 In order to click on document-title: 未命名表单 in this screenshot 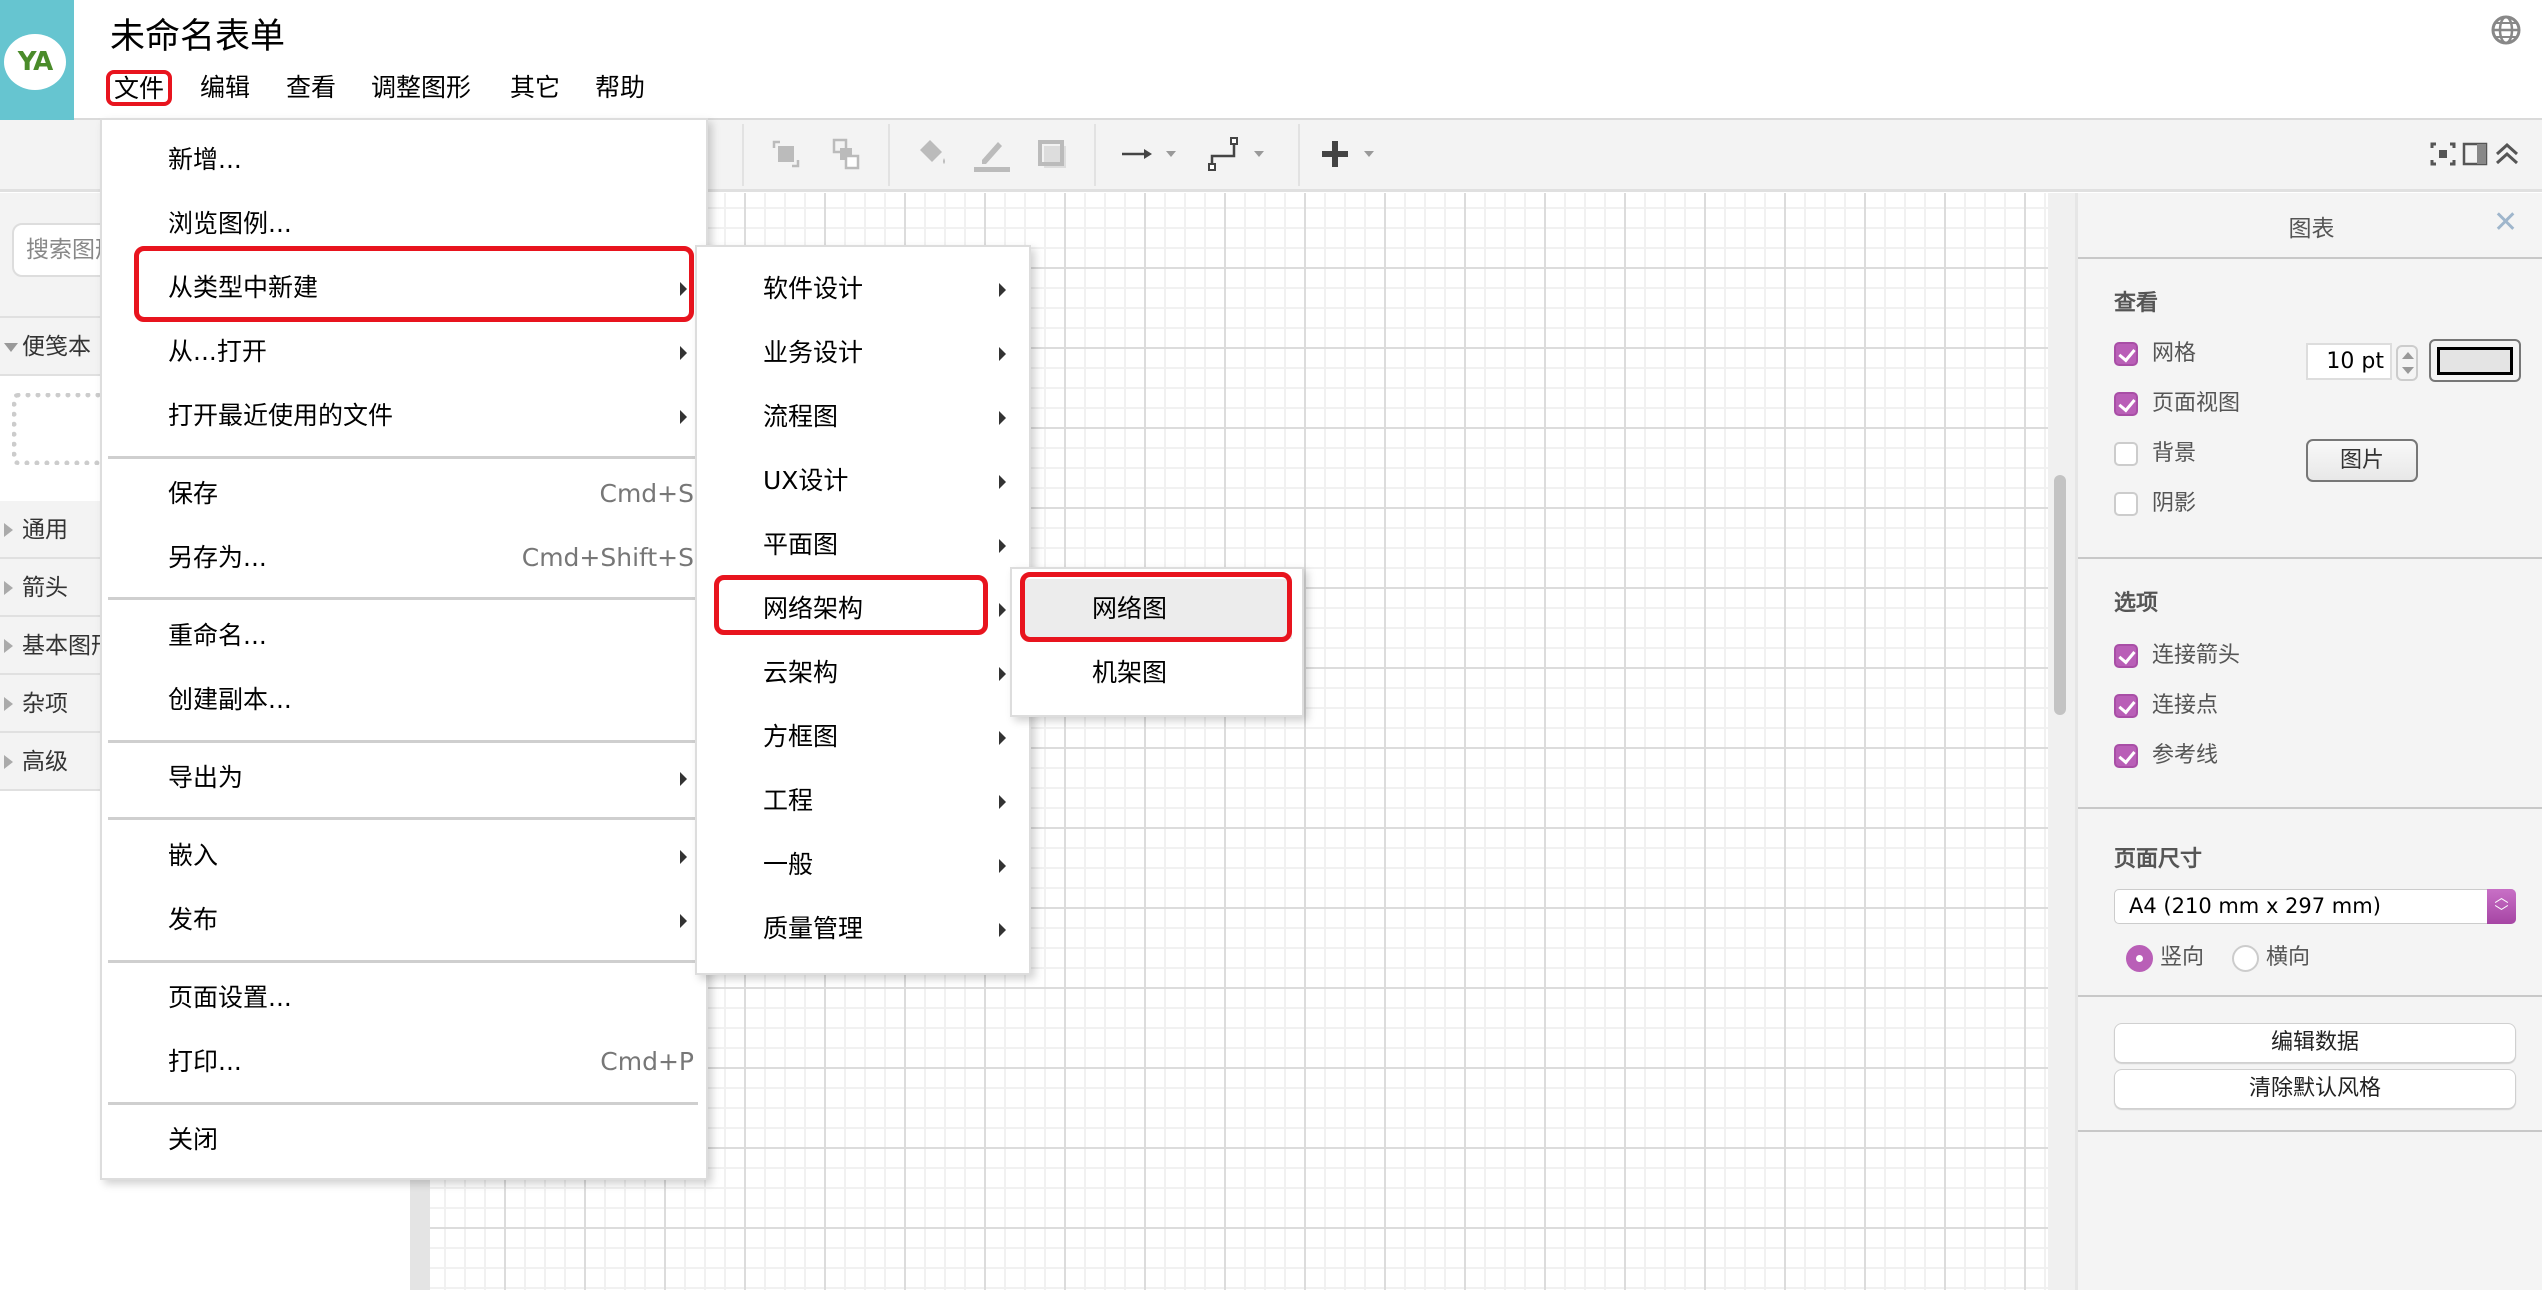, I will do `click(197, 33)`.